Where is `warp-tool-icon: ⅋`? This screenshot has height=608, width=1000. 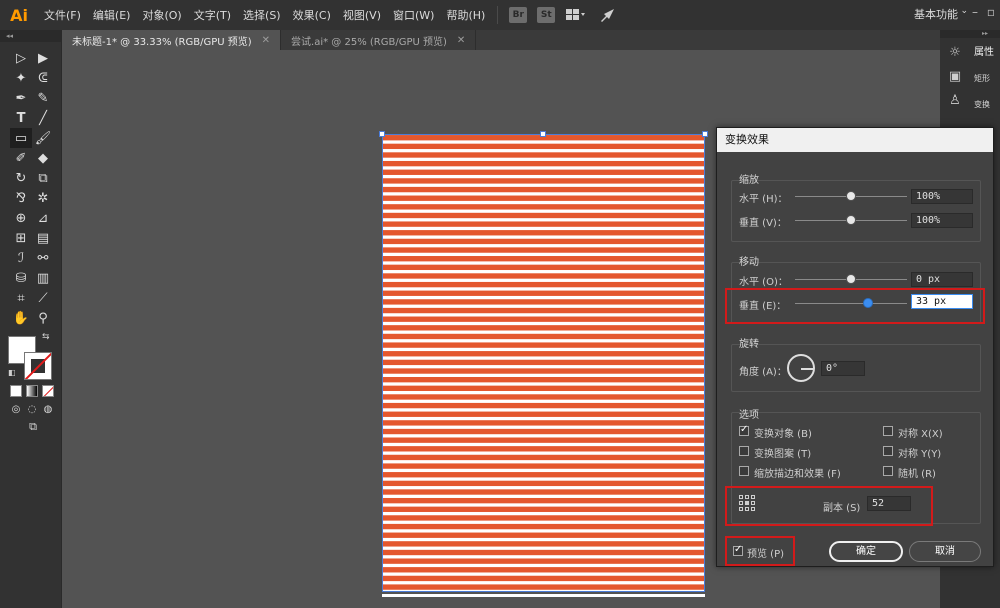
warp-tool-icon: ⅋ is located at coordinates (21, 198).